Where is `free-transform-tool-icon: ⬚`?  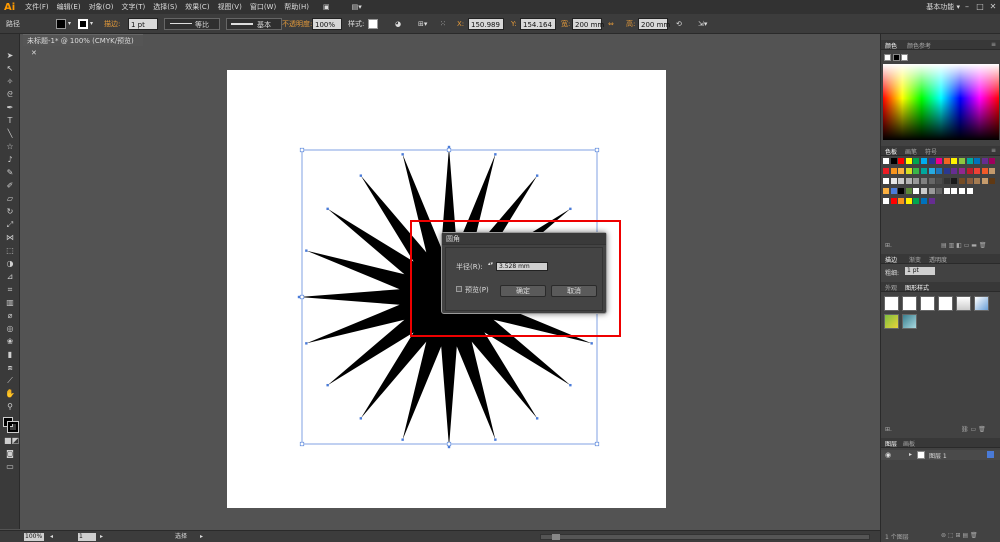 free-transform-tool-icon: ⬚ is located at coordinates (10, 250).